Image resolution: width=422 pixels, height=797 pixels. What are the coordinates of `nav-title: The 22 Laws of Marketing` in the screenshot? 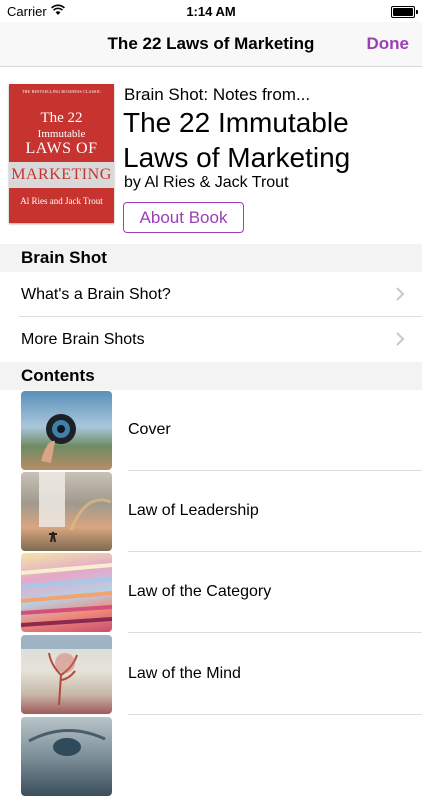 It's located at (211, 43).